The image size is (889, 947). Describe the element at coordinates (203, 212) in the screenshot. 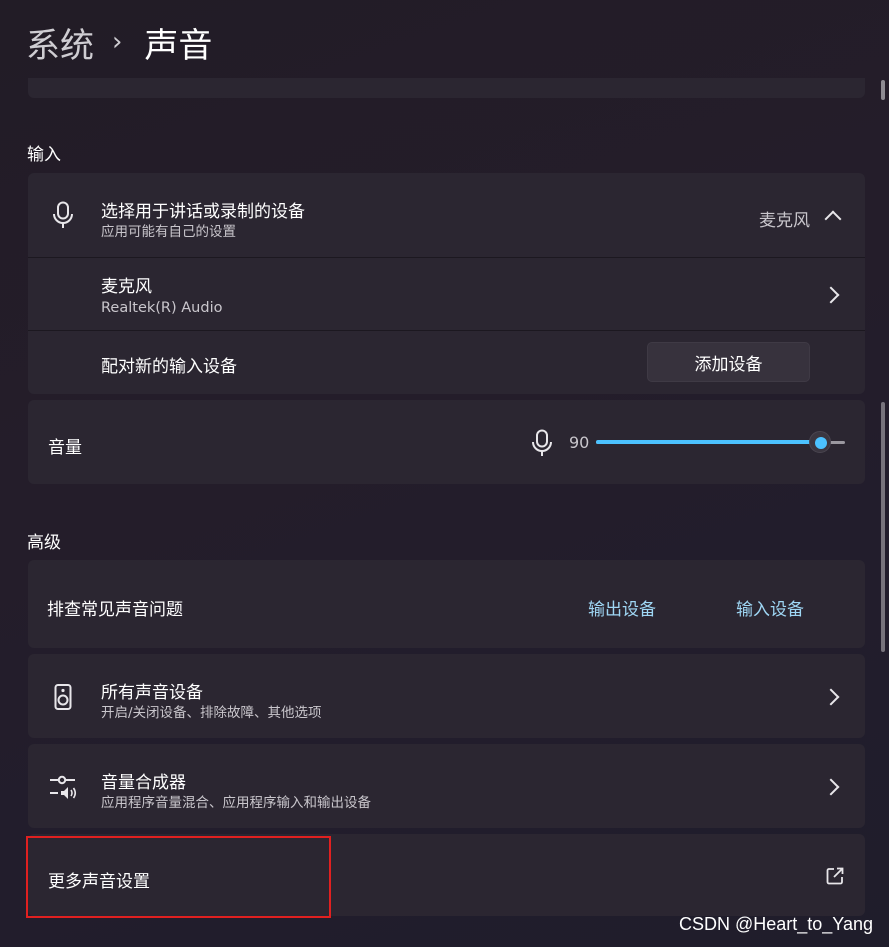

I see `choose-device-title: 选择用于讲话或录制的设备` at that location.